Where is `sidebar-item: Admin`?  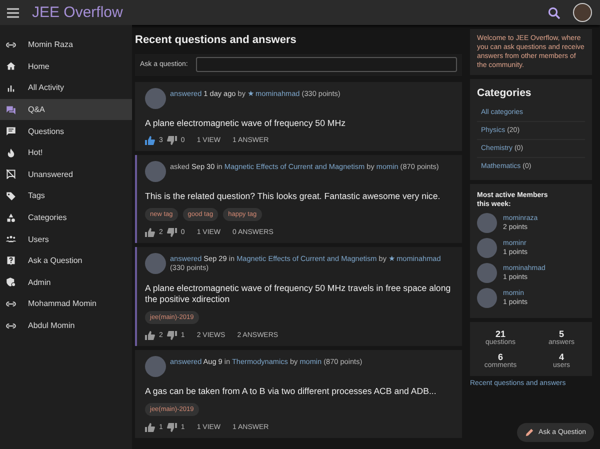 sidebar-item: Admin is located at coordinates (66, 283).